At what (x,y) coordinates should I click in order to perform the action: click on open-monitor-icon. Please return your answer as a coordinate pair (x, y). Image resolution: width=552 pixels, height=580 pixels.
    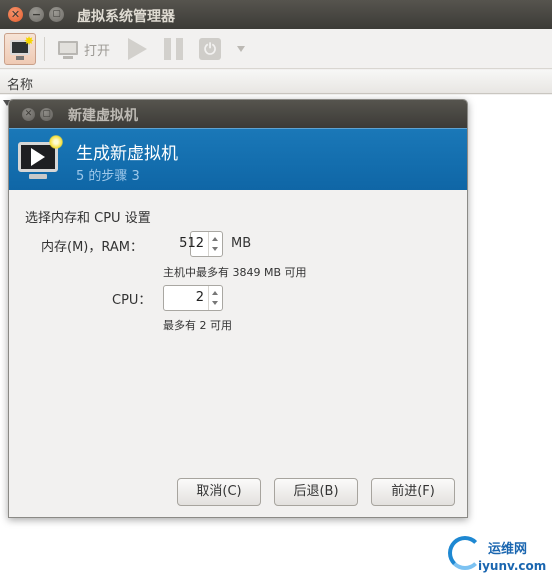
    Looking at the image, I should click on (68, 48).